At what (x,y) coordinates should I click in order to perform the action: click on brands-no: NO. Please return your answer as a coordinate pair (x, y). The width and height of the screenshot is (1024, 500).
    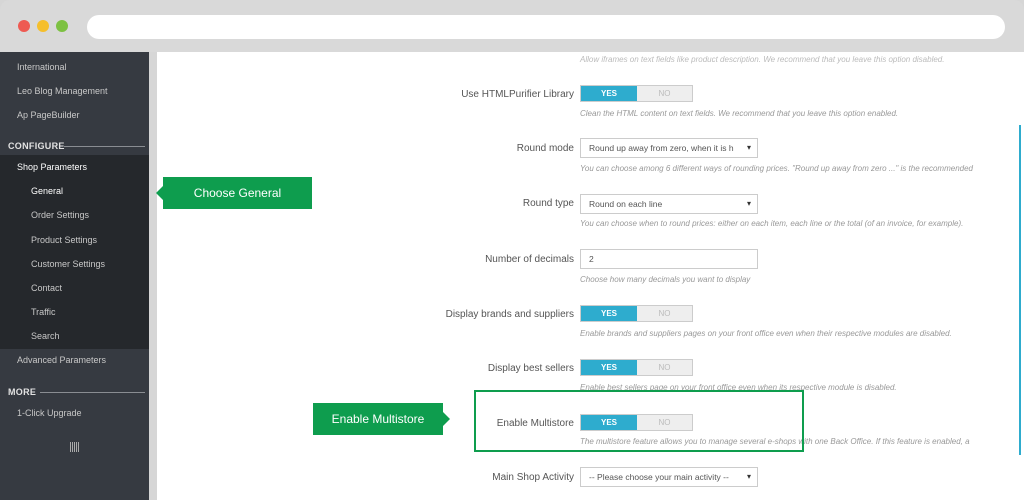
    Looking at the image, I should click on (664, 313).